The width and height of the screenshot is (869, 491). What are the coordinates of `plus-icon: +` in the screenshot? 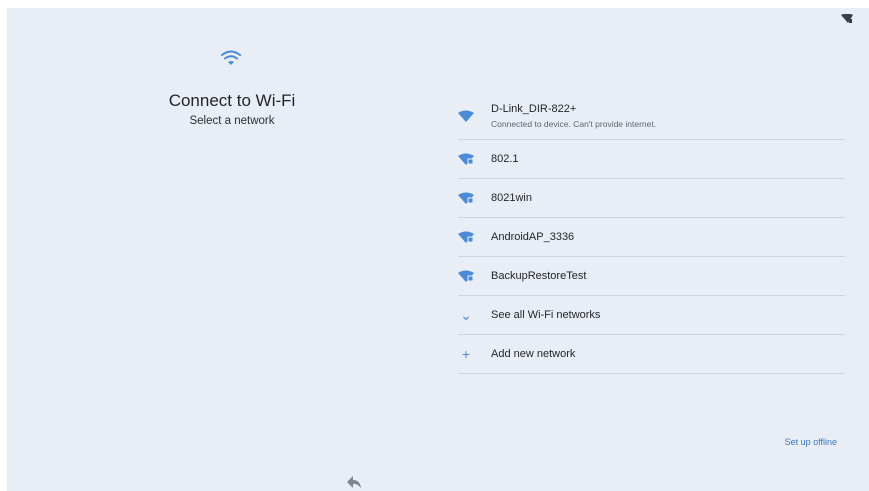 It's located at (466, 354).